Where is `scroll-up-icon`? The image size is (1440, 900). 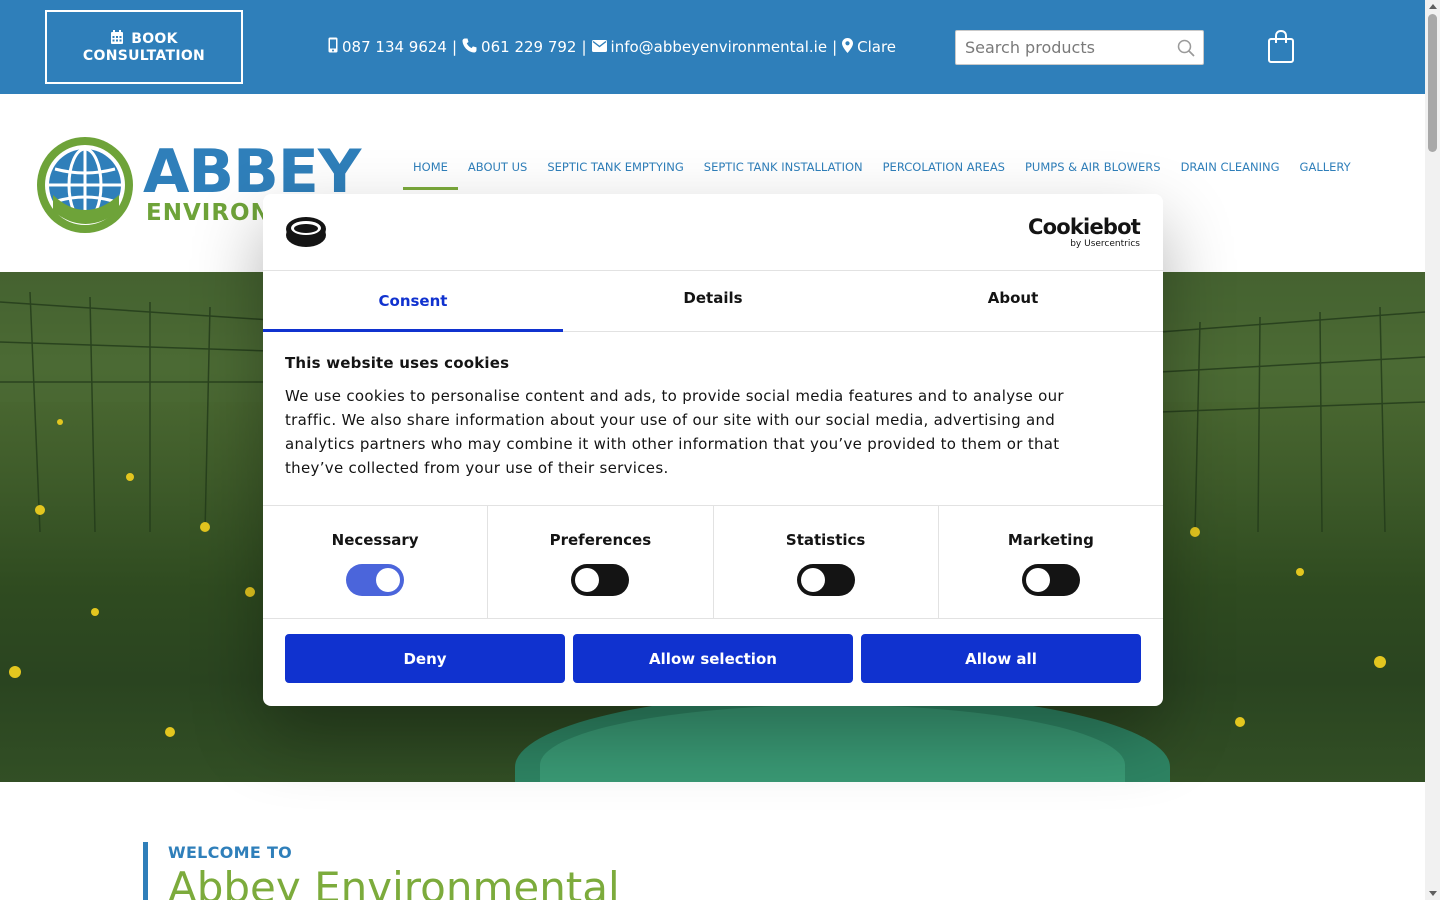 scroll-up-icon is located at coordinates (1433, 6).